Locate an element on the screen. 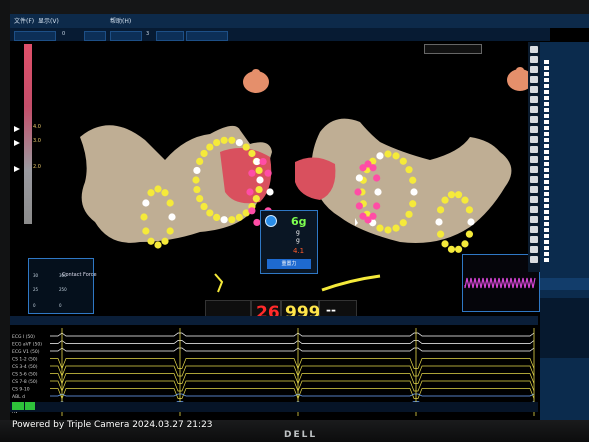 Image resolution: width=589 pixels, height=442 pixels. scale-handle-upper is located at coordinates (17, 129).